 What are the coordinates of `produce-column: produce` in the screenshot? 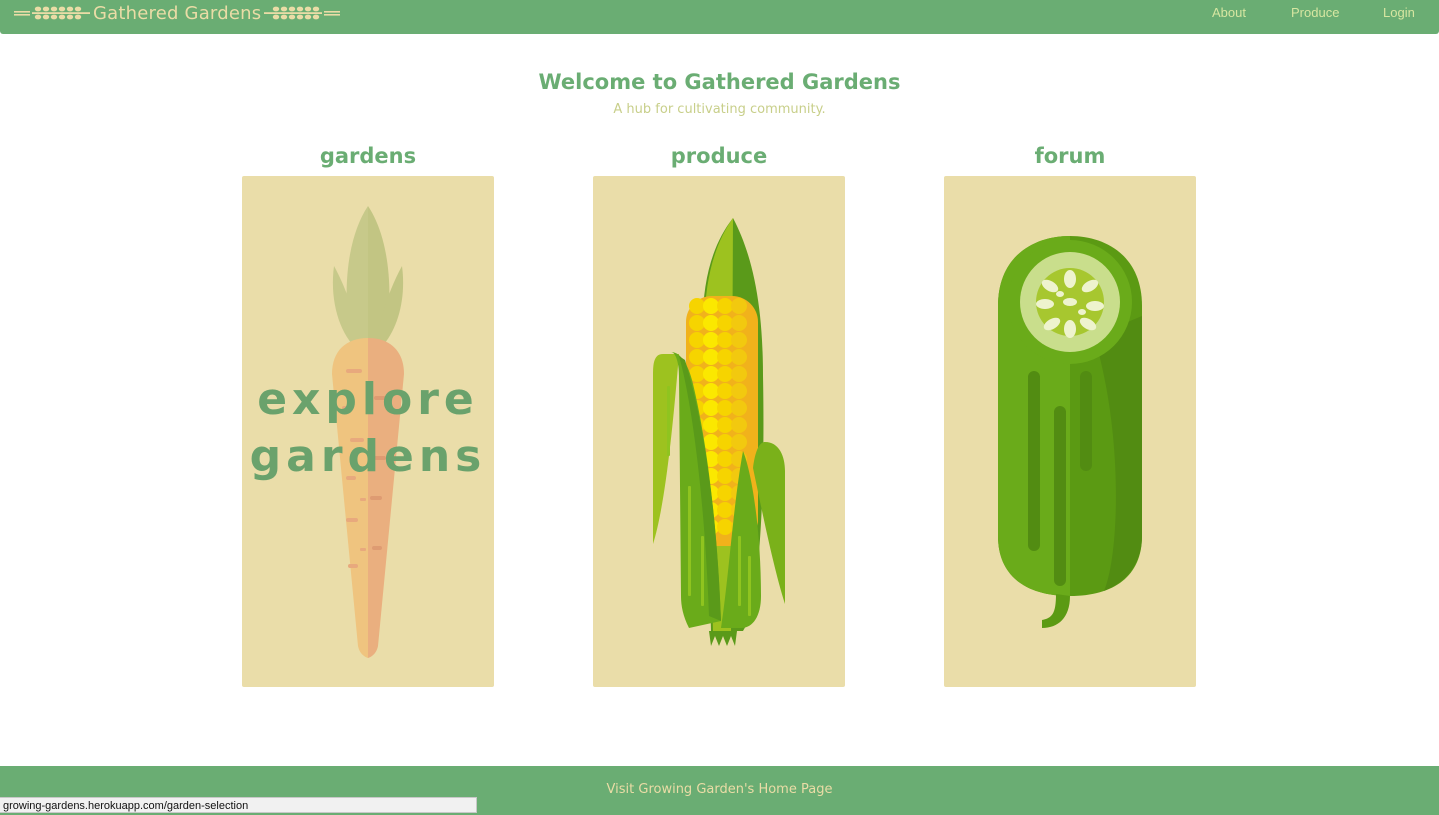 It's located at (719, 414).